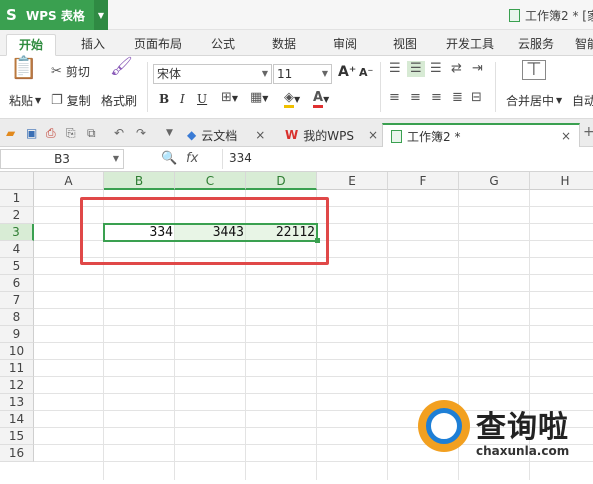 This screenshot has height=484, width=593. What do you see at coordinates (17, 232) in the screenshot?
I see `row-header-3: 3` at bounding box center [17, 232].